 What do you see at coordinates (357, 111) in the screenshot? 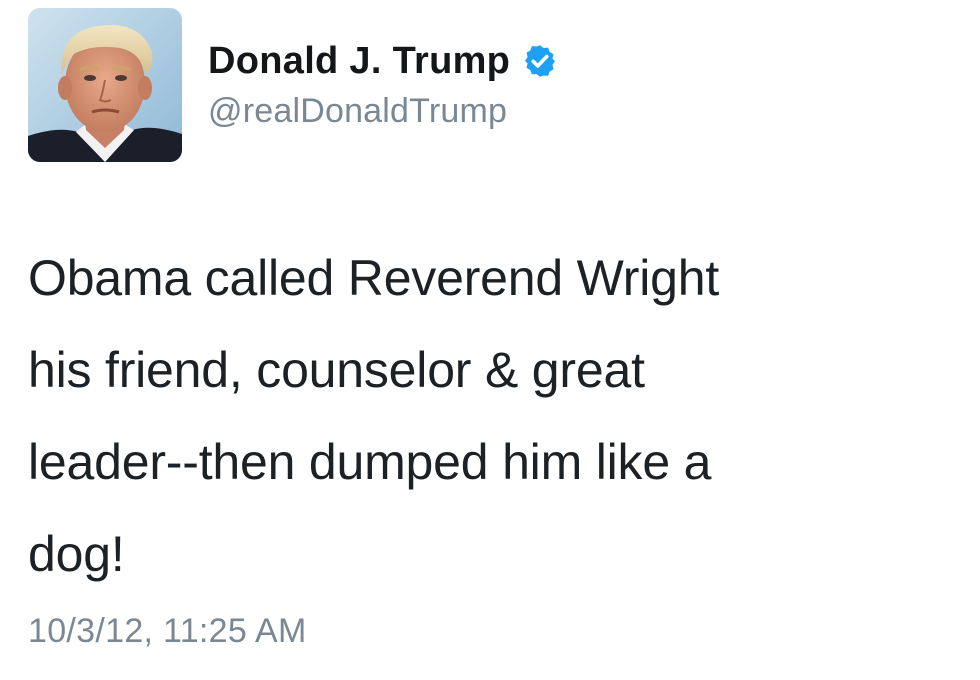
I see `author-handle: @realDonaldTrump` at bounding box center [357, 111].